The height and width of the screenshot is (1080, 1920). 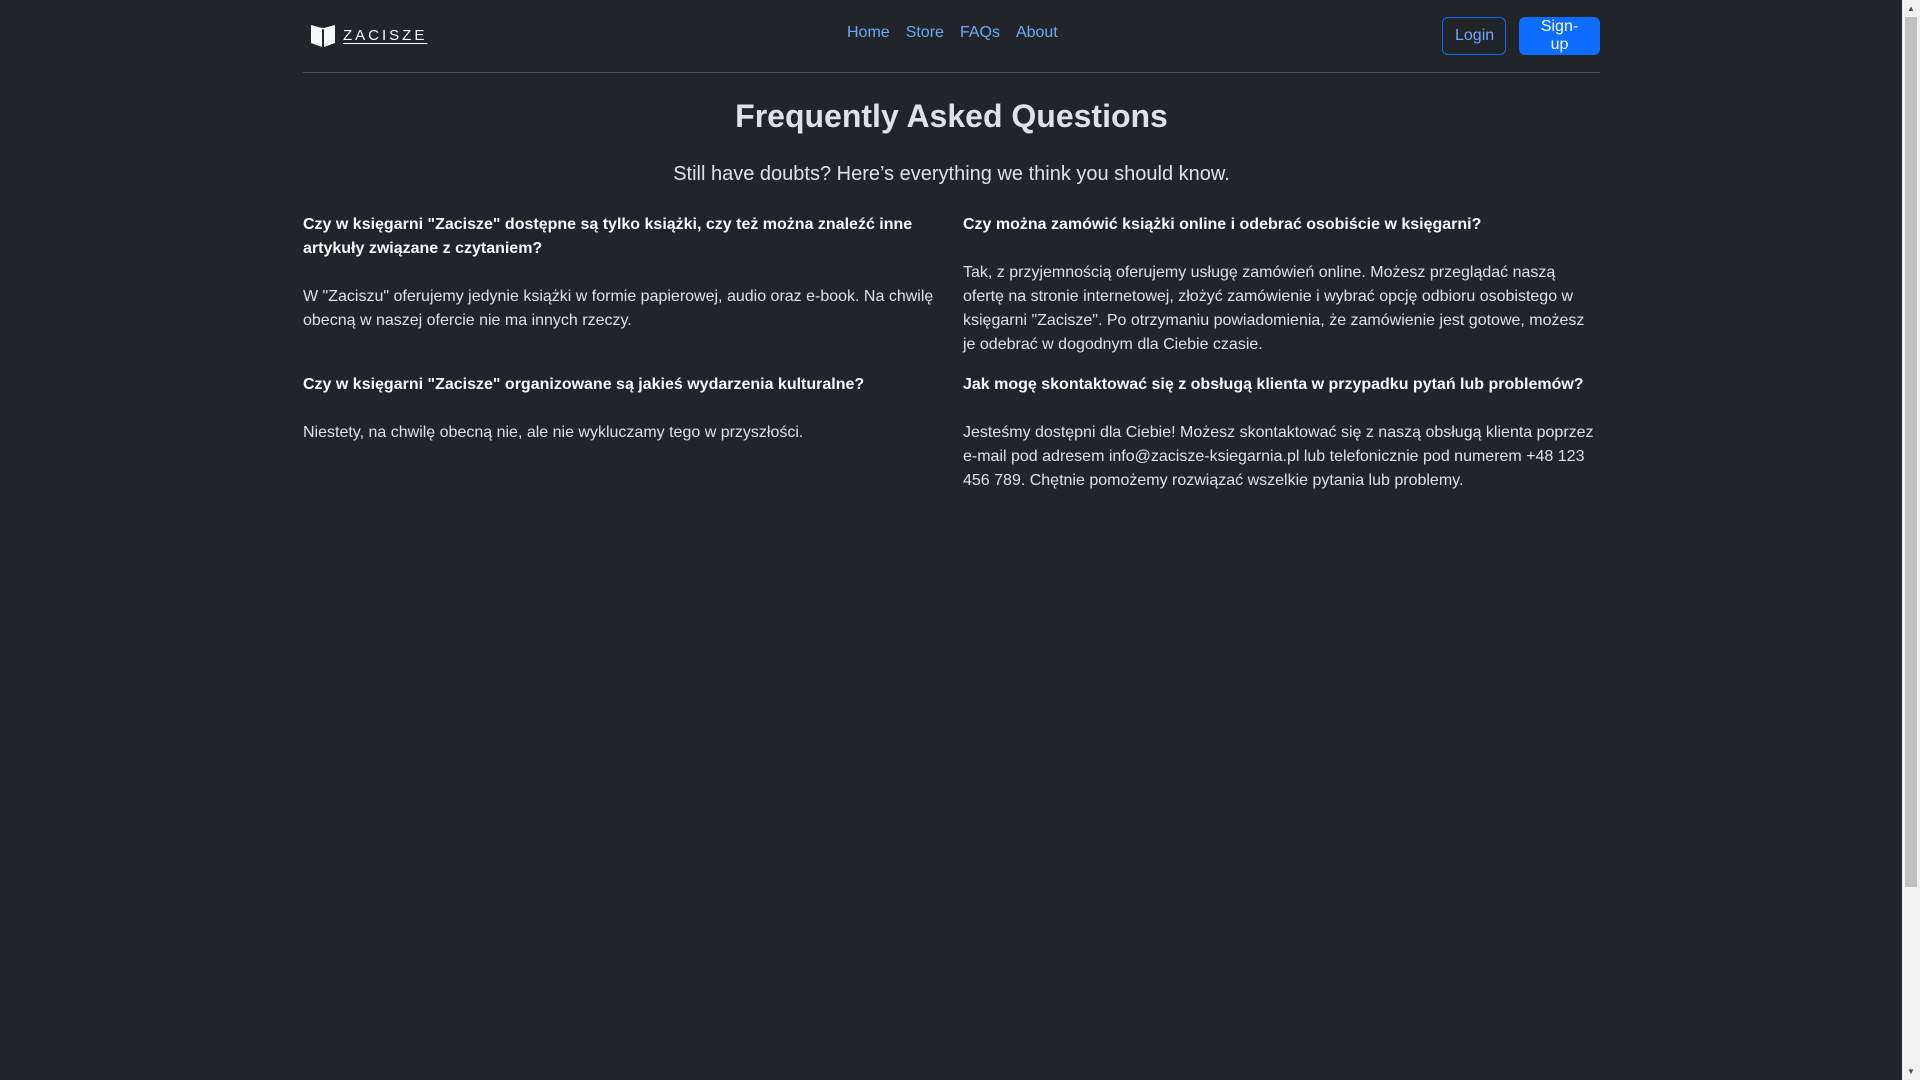 I want to click on signup-button: Sign-up, so click(x=1559, y=36).